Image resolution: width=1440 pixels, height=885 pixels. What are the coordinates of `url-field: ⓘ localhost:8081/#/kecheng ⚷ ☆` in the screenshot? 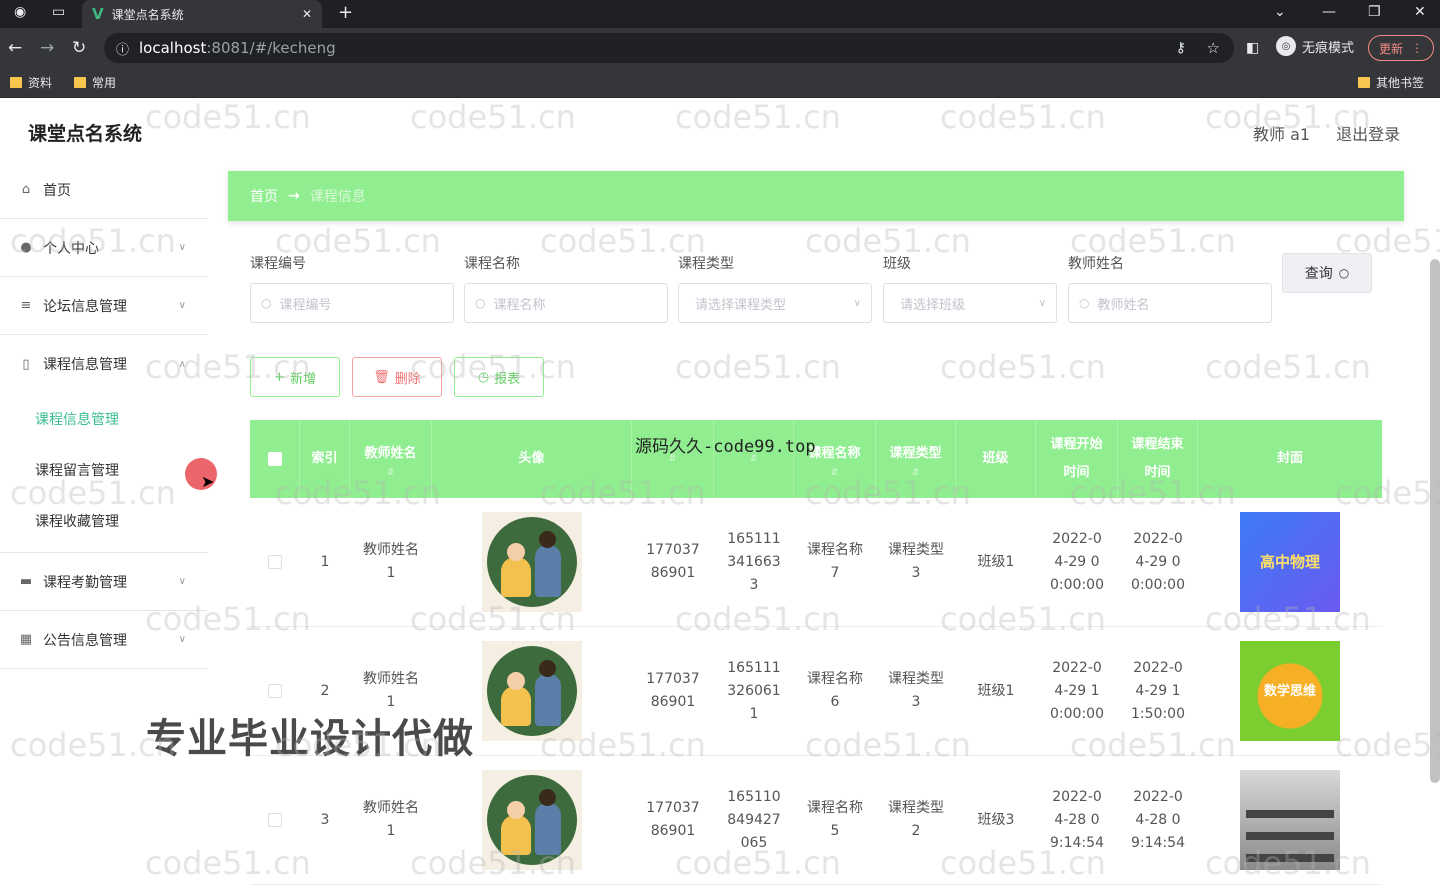 It's located at (669, 48).